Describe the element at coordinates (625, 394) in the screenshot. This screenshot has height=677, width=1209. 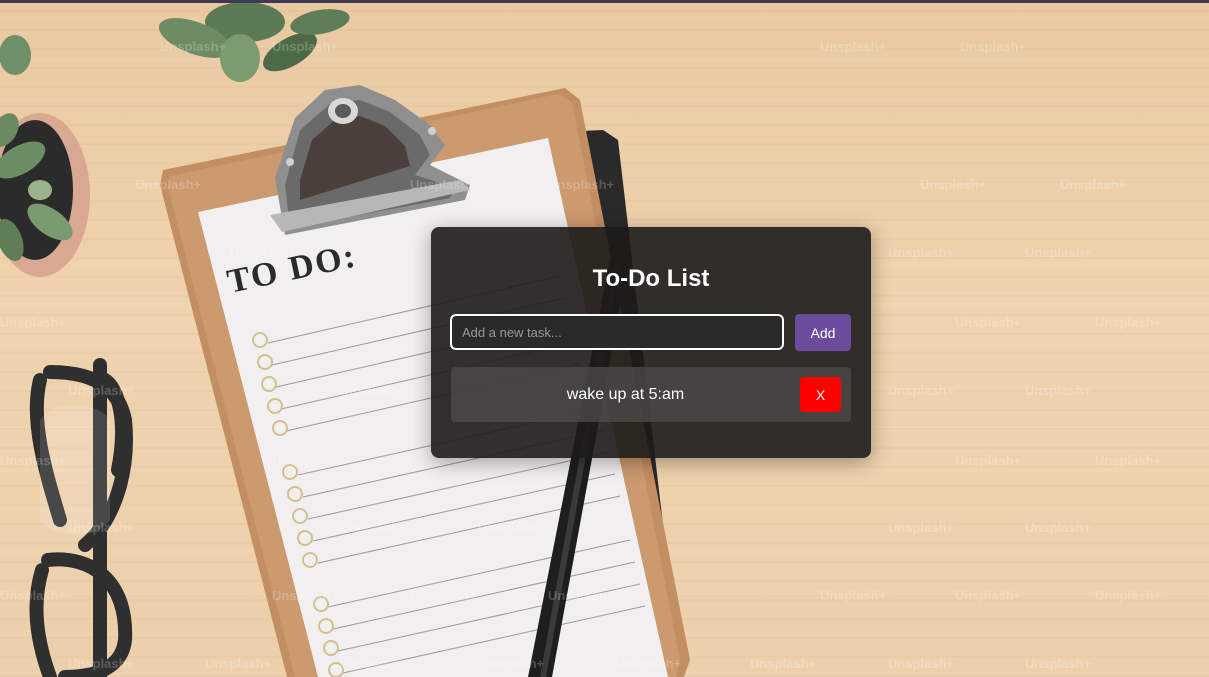
I see `task-text: wake up at 5:am` at that location.